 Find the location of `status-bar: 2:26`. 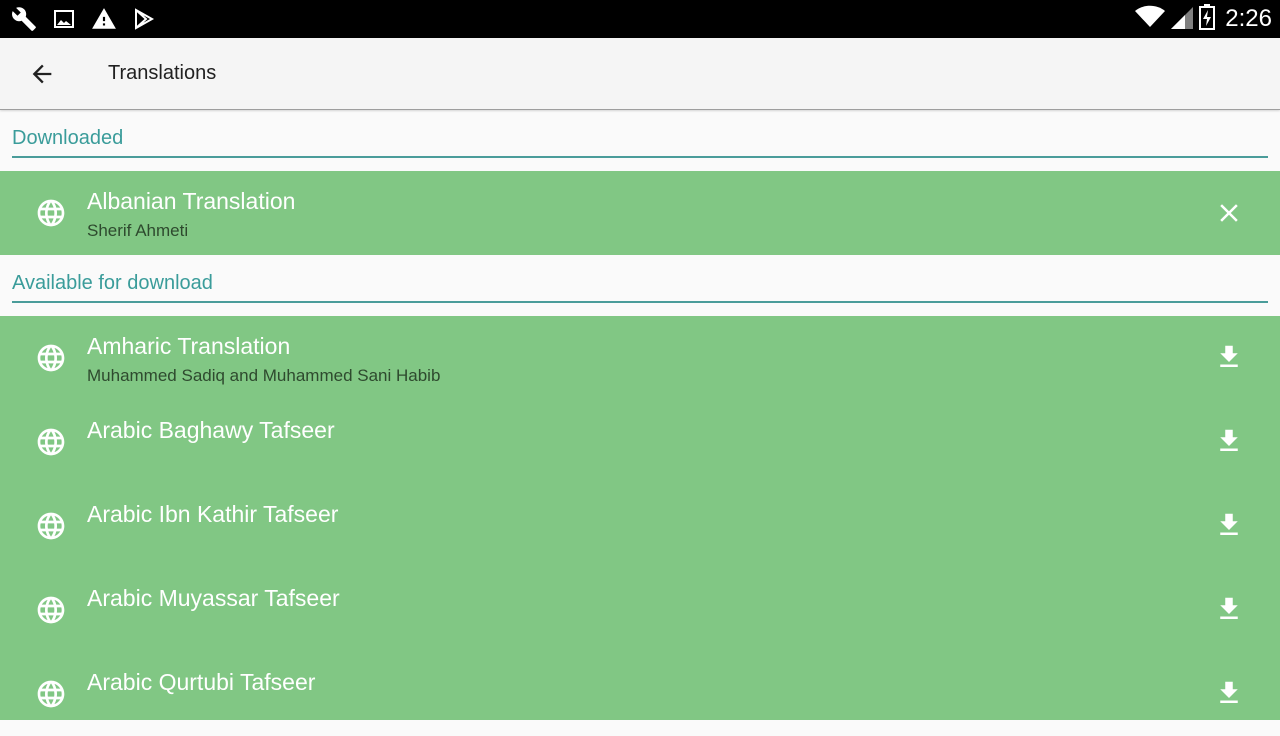

status-bar: 2:26 is located at coordinates (640, 19).